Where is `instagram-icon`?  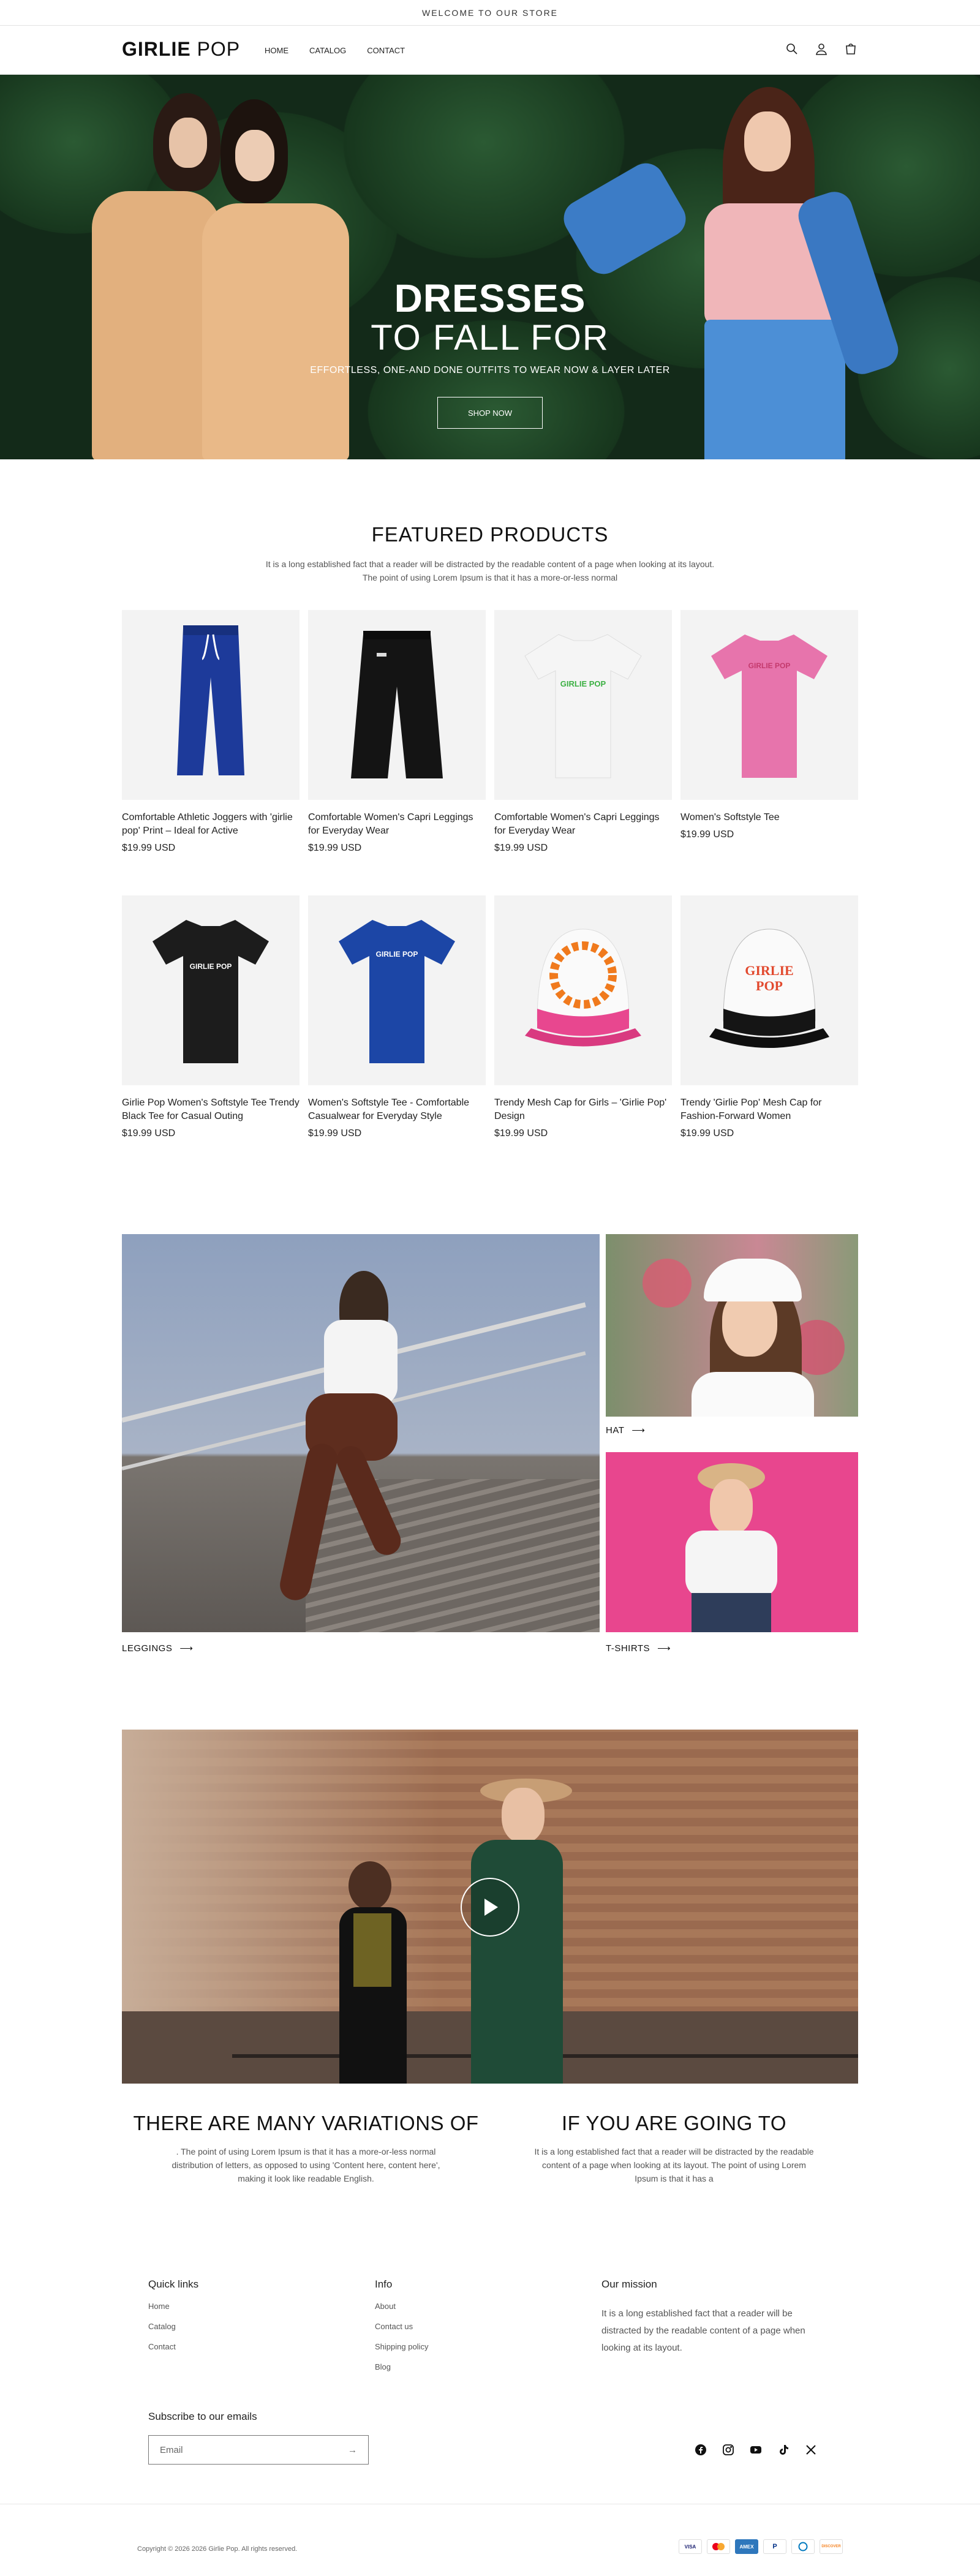
instagram-icon is located at coordinates (728, 2451).